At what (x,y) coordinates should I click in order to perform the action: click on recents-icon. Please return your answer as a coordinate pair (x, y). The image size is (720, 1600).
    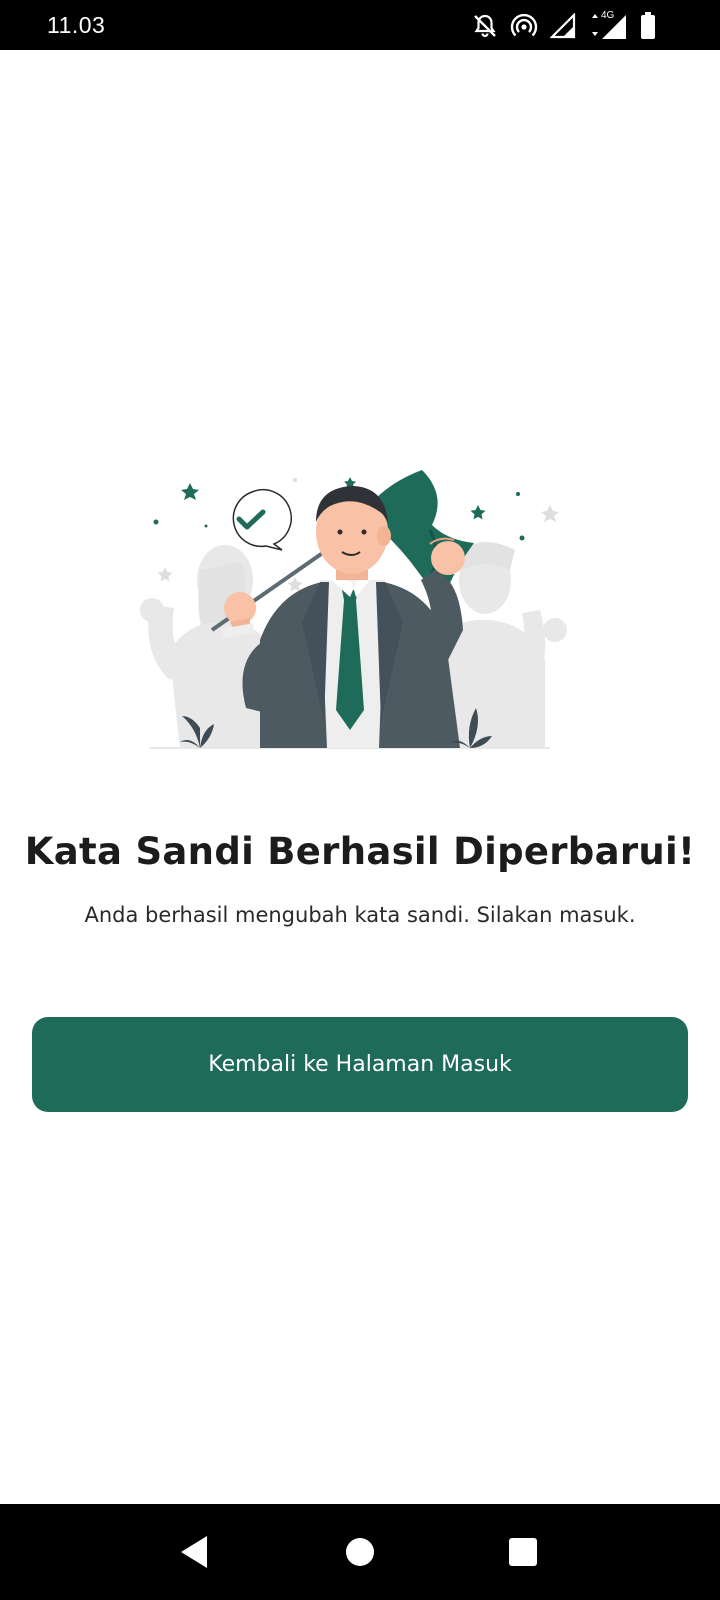
    Looking at the image, I should click on (523, 1552).